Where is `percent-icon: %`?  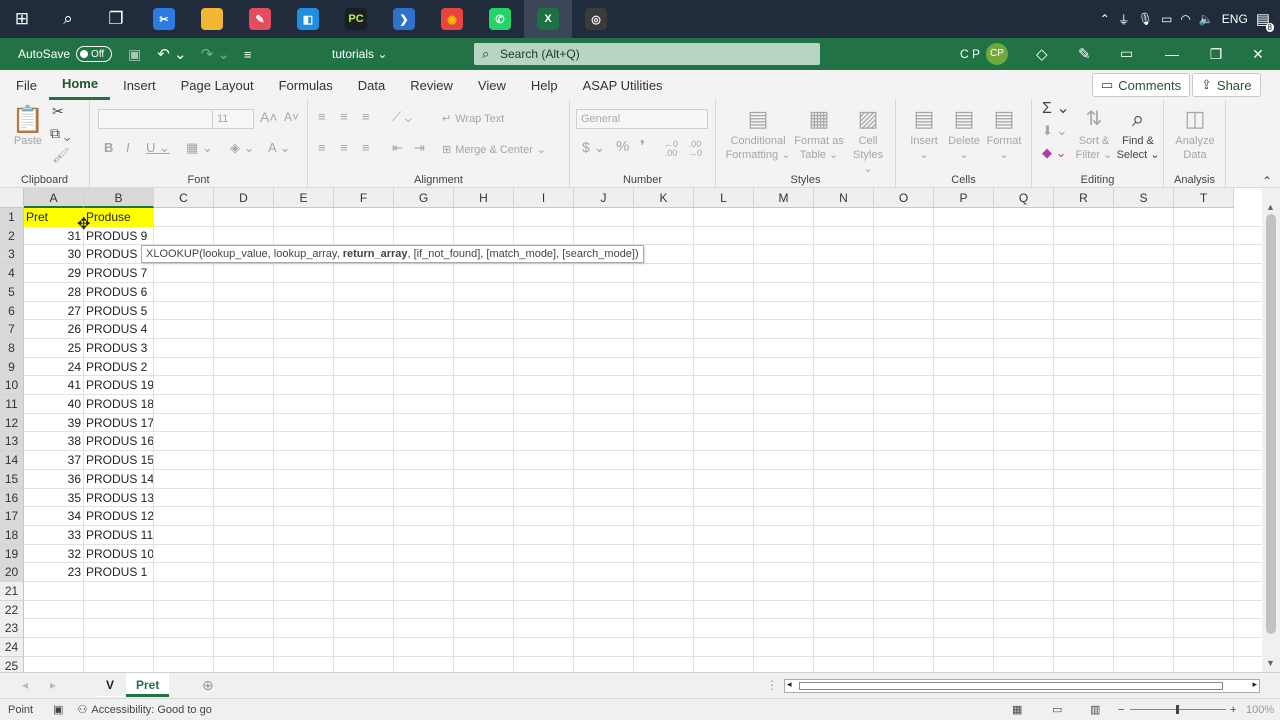
percent-icon: % is located at coordinates (622, 146).